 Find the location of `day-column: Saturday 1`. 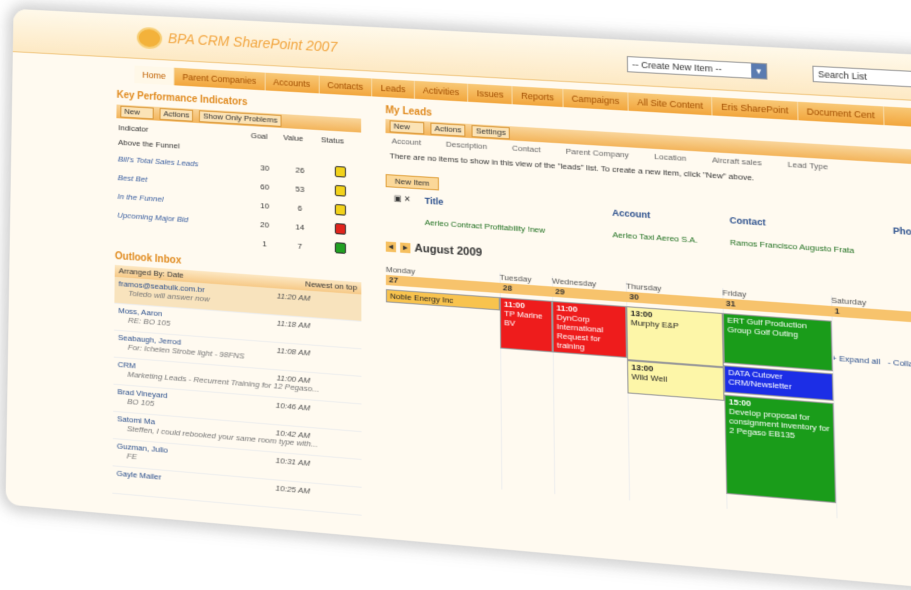

day-column: Saturday 1 is located at coordinates (870, 410).